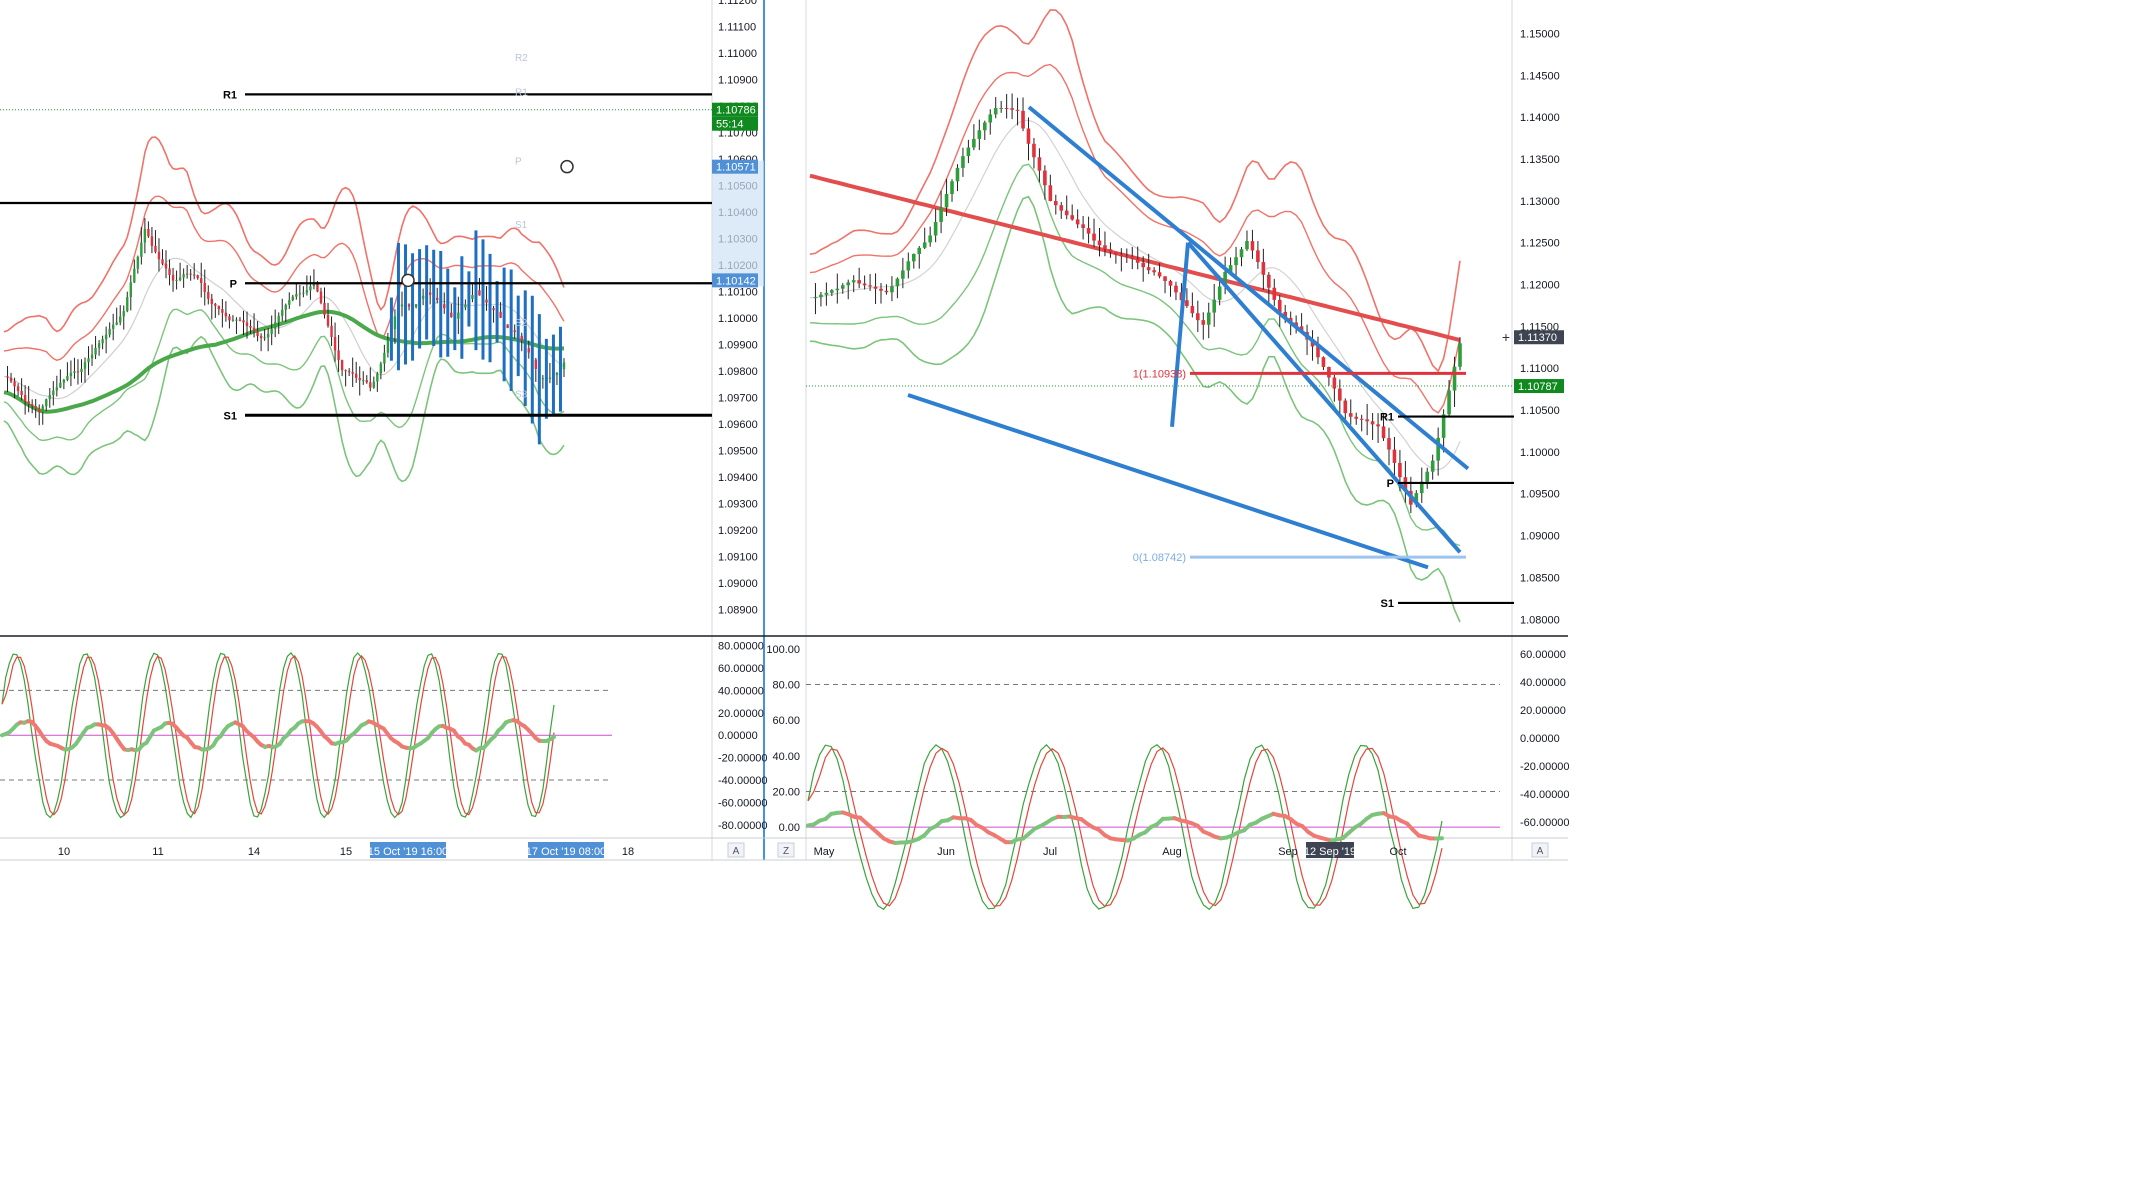 Image resolution: width=2146 pixels, height=1183 pixels. Describe the element at coordinates (1387, 418) in the screenshot. I see `pivot-label-r1: R1` at that location.